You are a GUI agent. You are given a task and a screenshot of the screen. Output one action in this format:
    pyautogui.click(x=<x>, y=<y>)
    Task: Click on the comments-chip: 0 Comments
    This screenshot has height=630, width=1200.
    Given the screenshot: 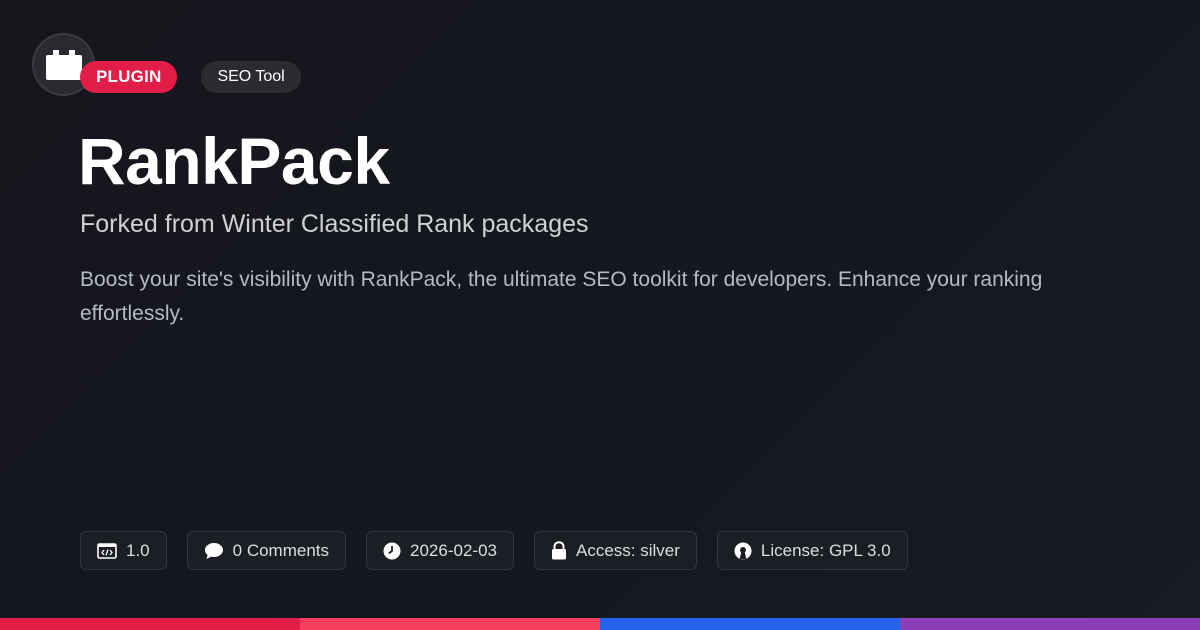 What is the action you would take?
    pyautogui.click(x=266, y=550)
    